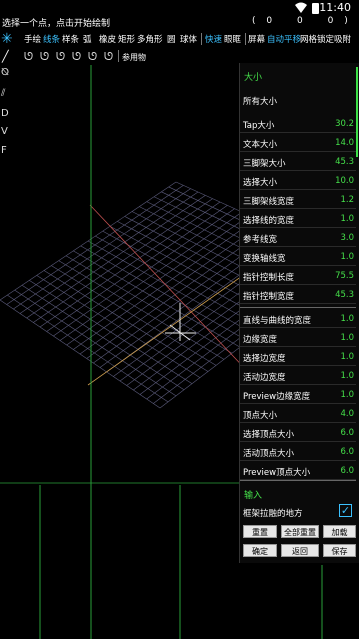  What do you see at coordinates (300, 550) in the screenshot?
I see `back-button: 返回` at bounding box center [300, 550].